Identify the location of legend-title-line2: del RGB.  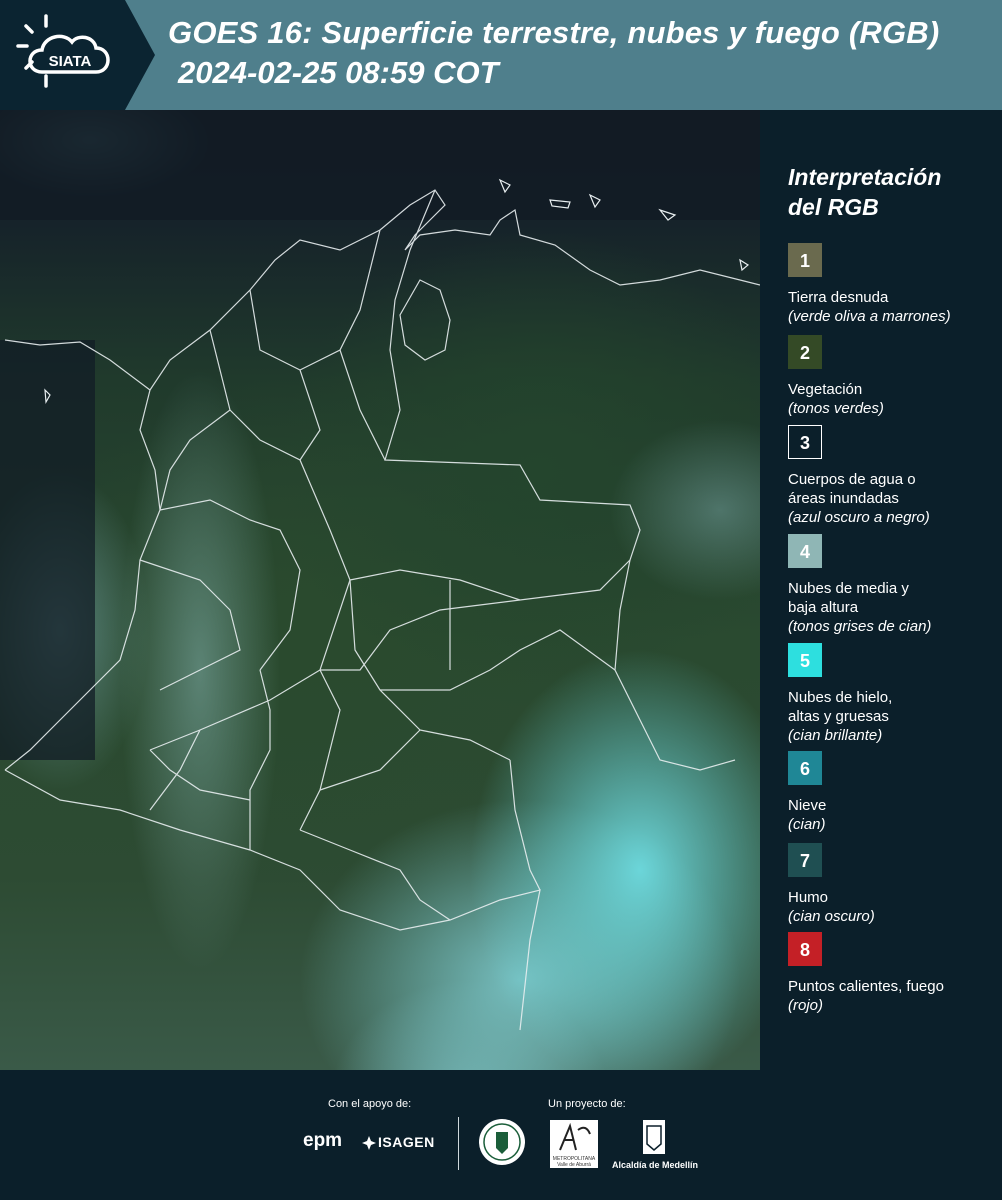
(833, 207).